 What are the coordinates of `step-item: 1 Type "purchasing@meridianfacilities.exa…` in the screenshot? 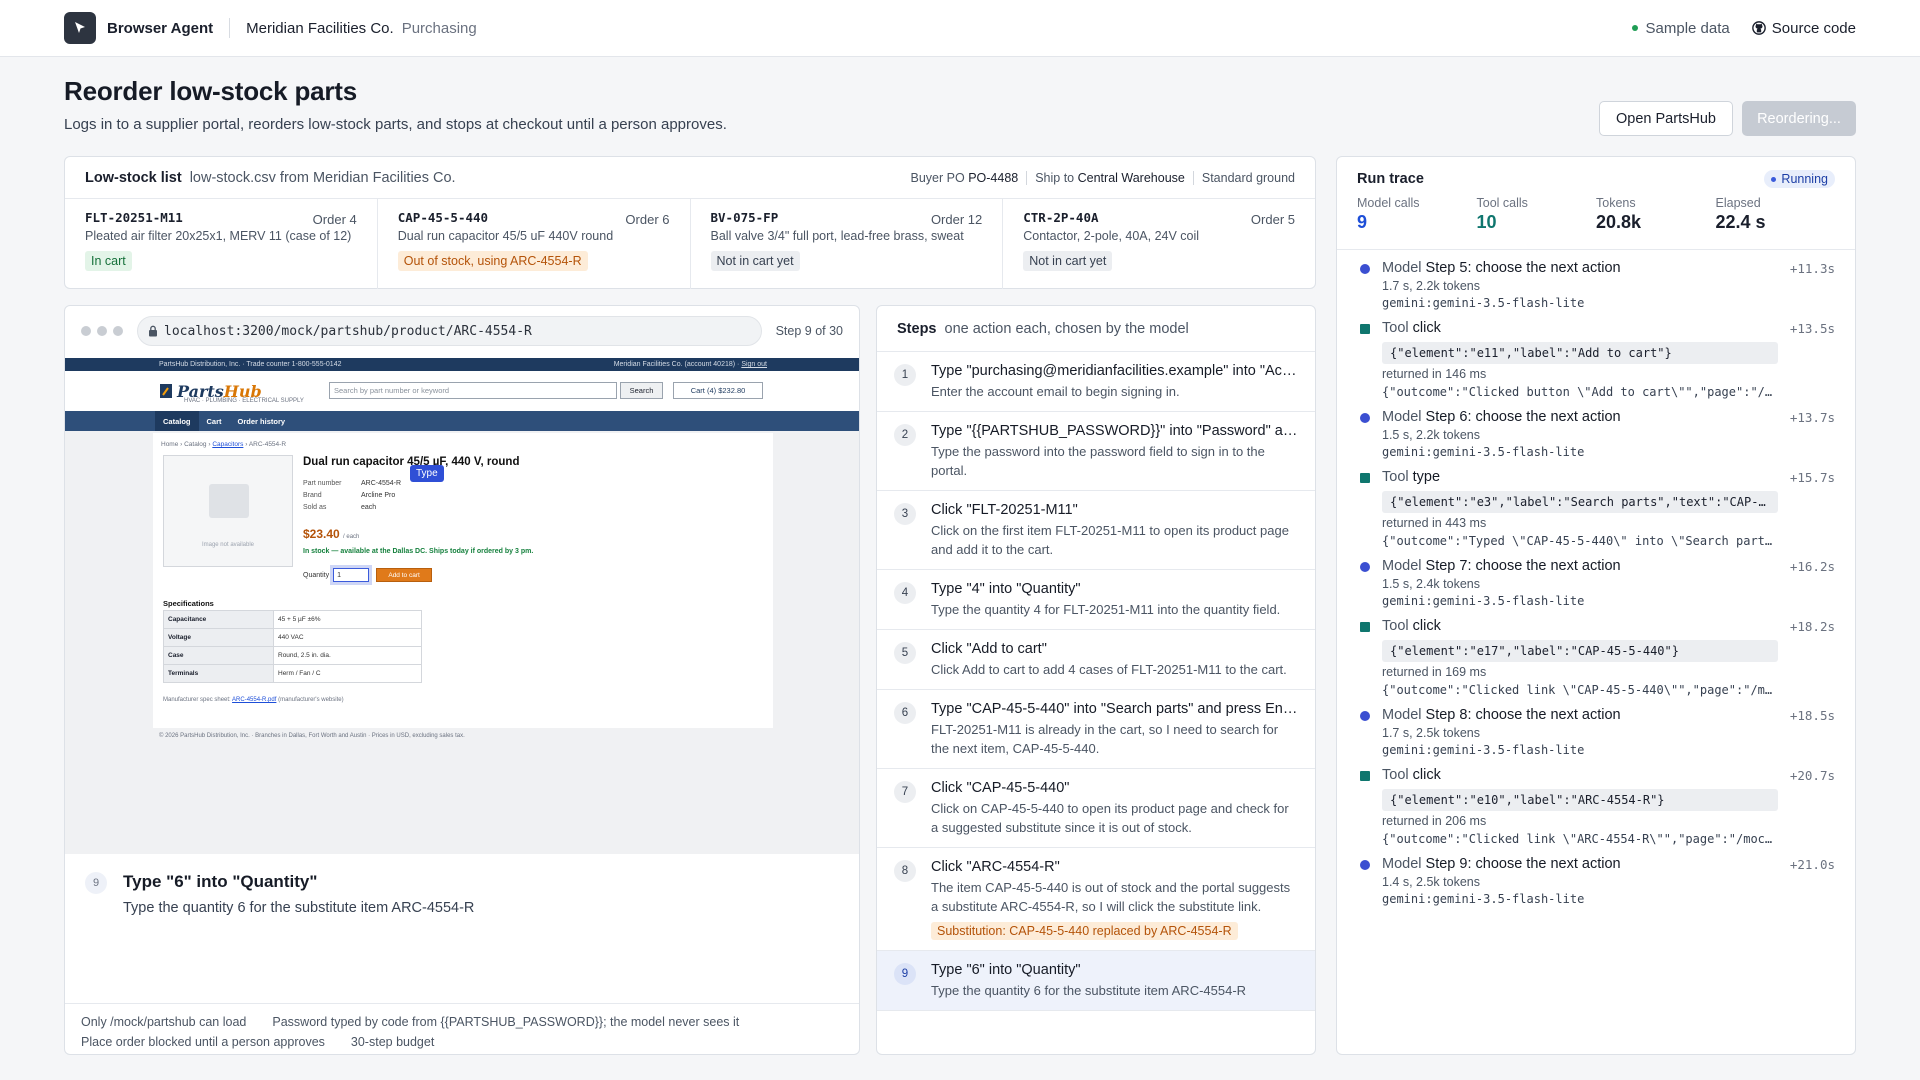 It's located at (1096, 382).